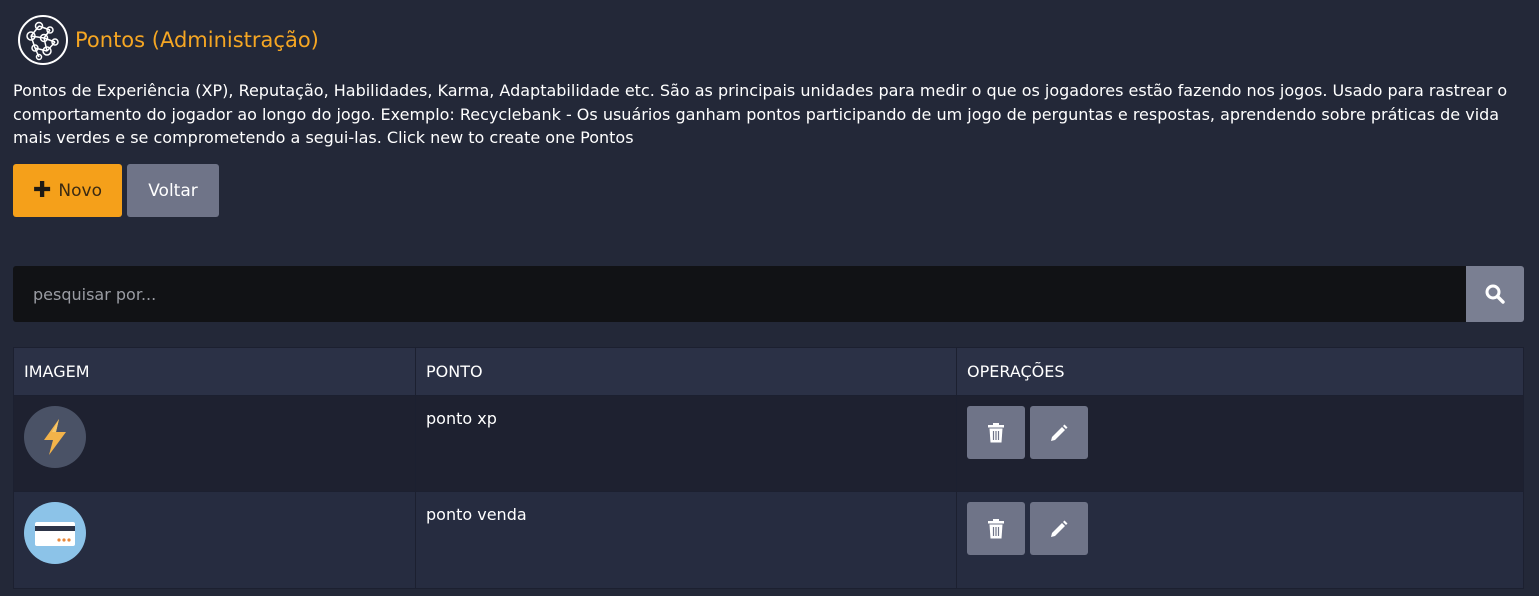 This screenshot has width=1539, height=596. What do you see at coordinates (197, 40) in the screenshot?
I see `page-title: Pontos (Administração)` at bounding box center [197, 40].